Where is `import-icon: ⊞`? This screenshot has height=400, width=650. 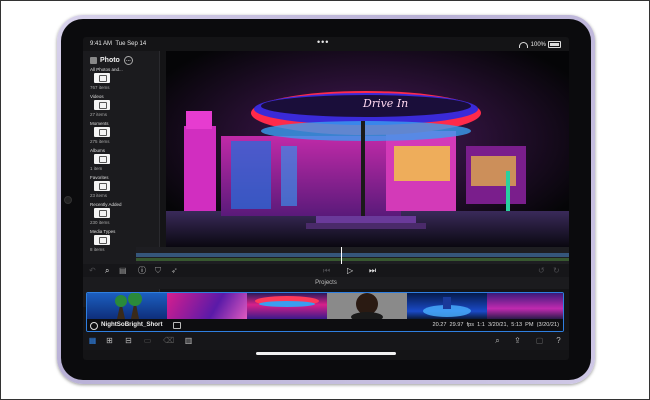
import-icon: ⊞ is located at coordinates (109, 340).